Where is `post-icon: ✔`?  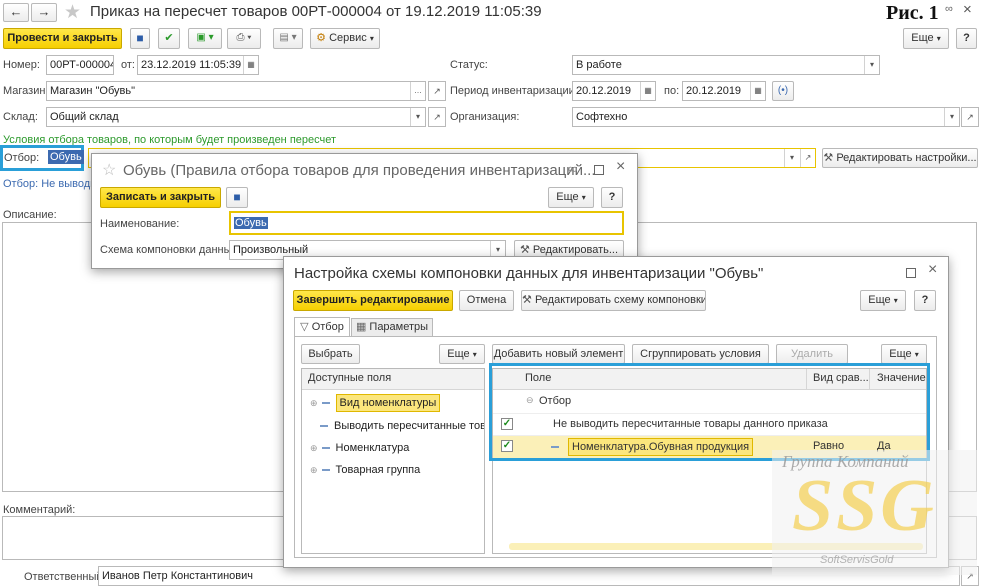
post-icon: ✔ is located at coordinates (169, 38).